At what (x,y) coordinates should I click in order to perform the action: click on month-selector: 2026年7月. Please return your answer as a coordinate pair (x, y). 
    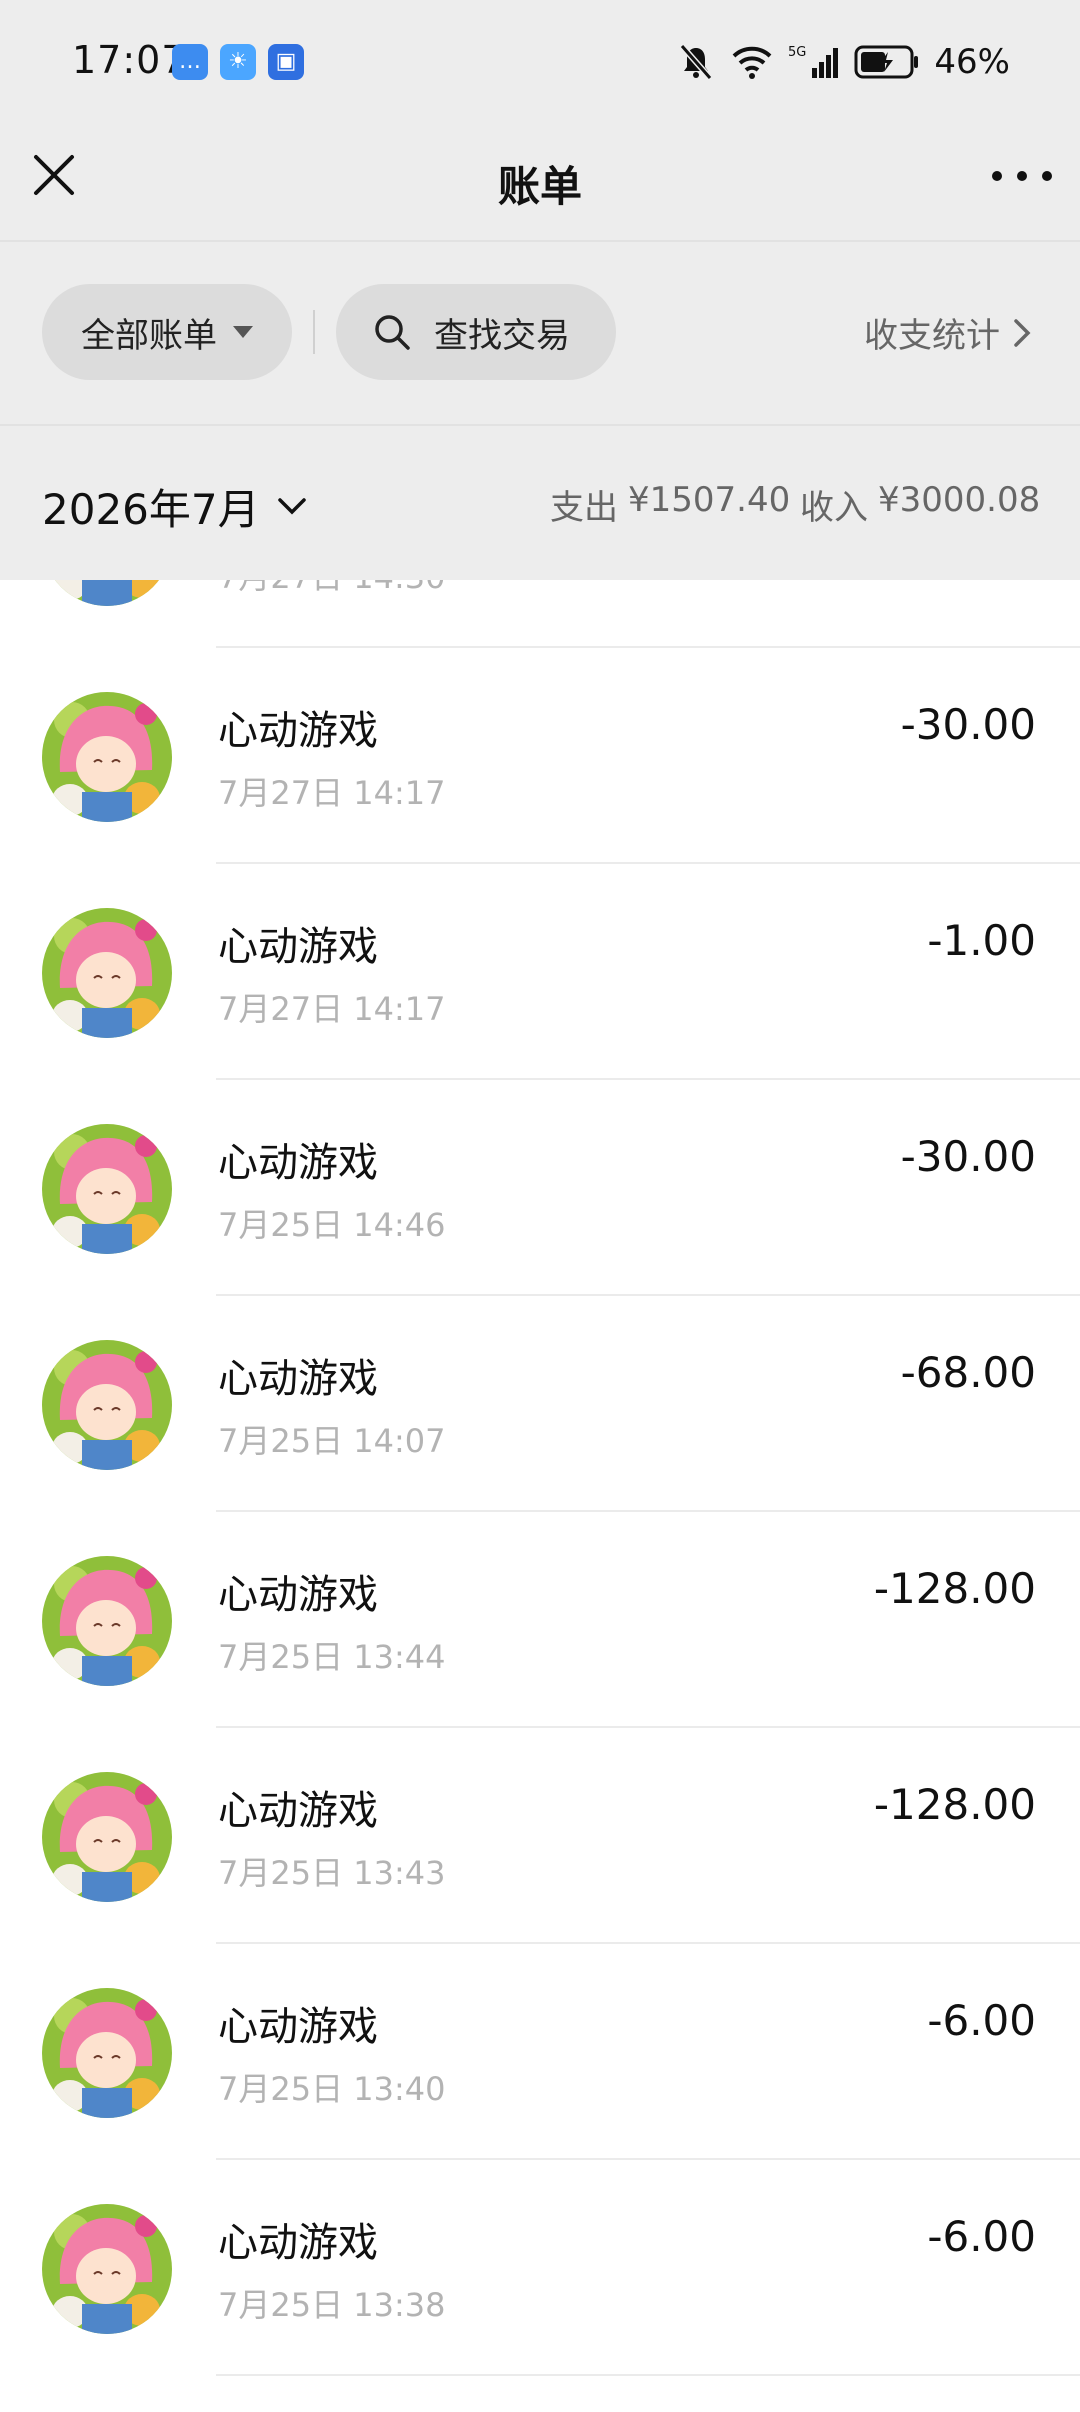
    Looking at the image, I should click on (175, 506).